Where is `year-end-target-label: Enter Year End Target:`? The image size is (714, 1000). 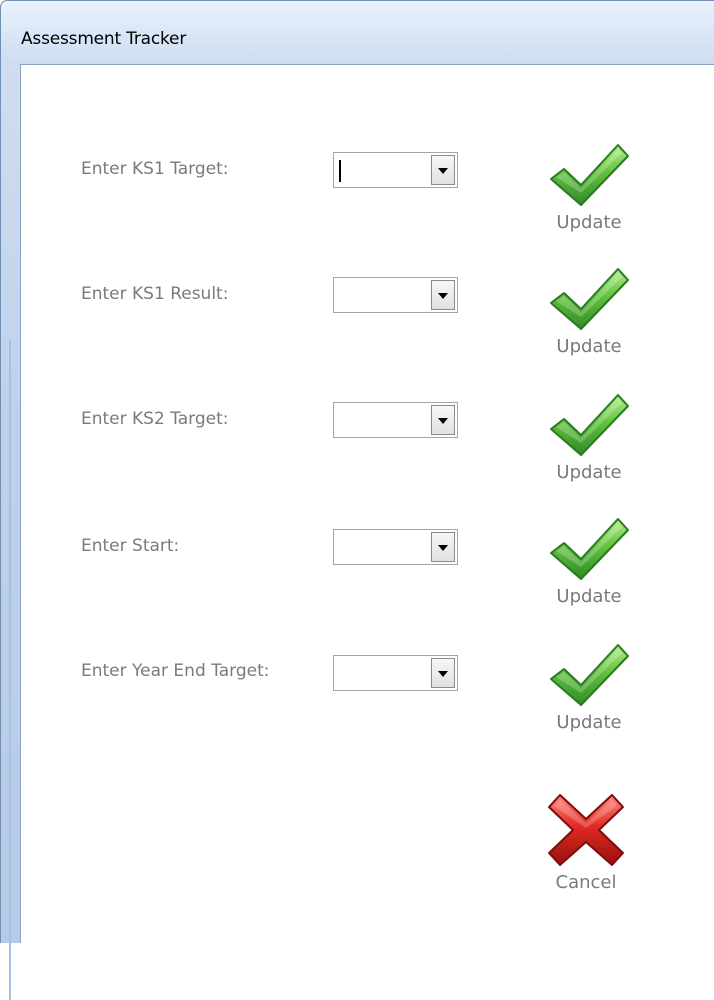
year-end-target-label: Enter Year End Target: is located at coordinates (175, 671).